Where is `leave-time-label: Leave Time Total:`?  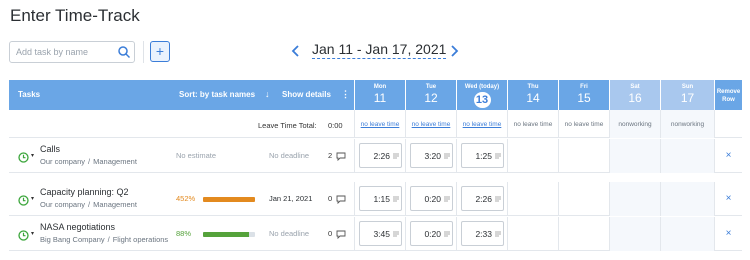
leave-time-label: Leave Time Total: is located at coordinates (287, 125).